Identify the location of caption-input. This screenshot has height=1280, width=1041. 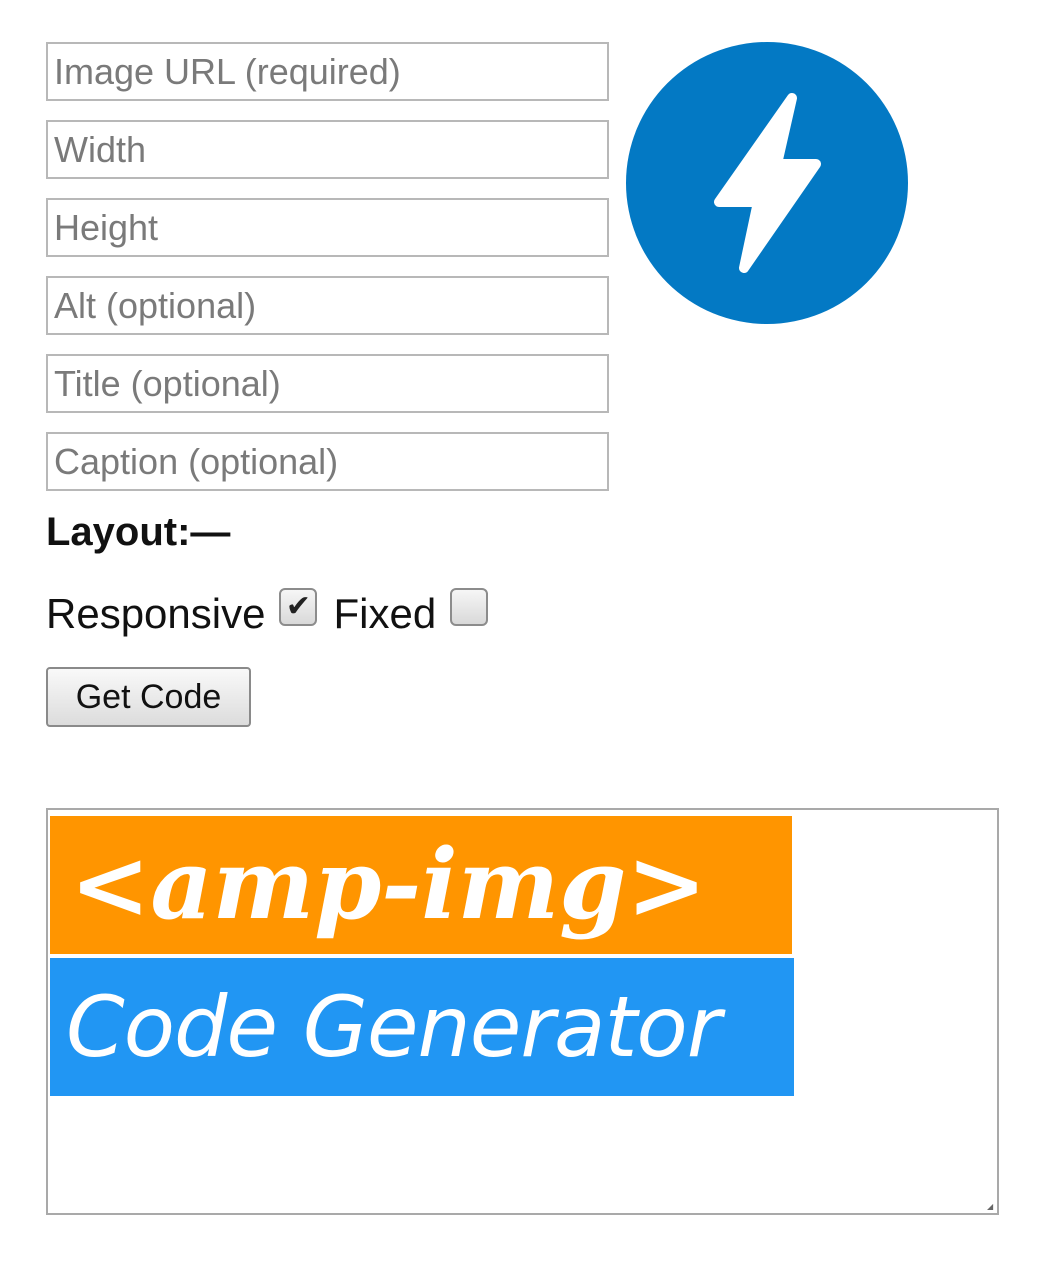
(327, 461).